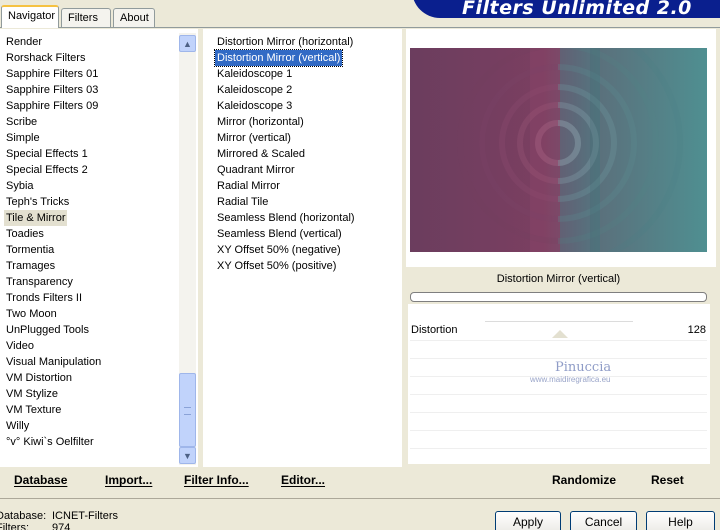 The image size is (720, 530). Describe the element at coordinates (33, 410) in the screenshot. I see `category-item: VM Texture` at that location.